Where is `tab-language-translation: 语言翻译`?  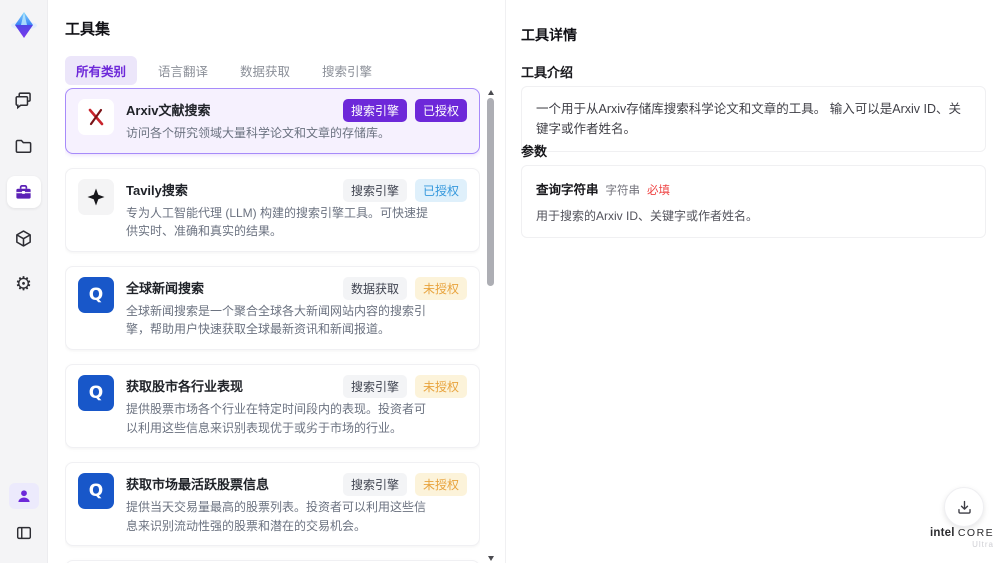
tab-language-translation: 语言翻译 is located at coordinates (183, 70).